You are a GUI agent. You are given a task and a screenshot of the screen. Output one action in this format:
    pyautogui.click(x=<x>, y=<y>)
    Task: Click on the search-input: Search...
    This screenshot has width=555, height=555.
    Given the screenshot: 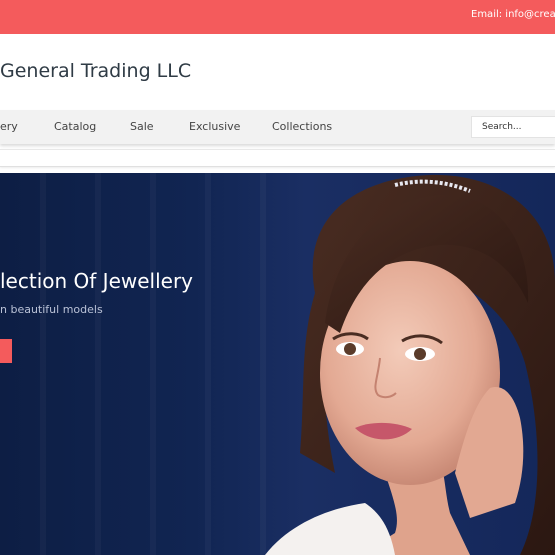 What is the action you would take?
    pyautogui.click(x=513, y=127)
    